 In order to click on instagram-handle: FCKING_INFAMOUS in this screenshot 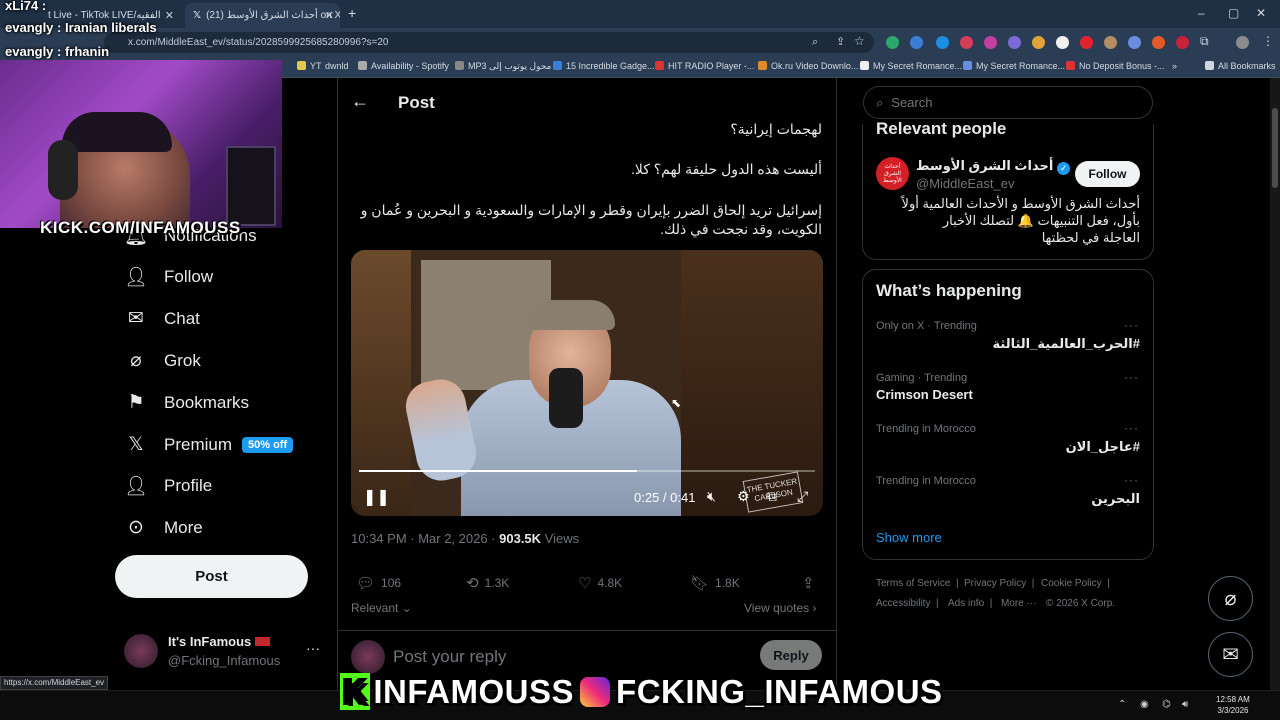, I will do `click(779, 691)`.